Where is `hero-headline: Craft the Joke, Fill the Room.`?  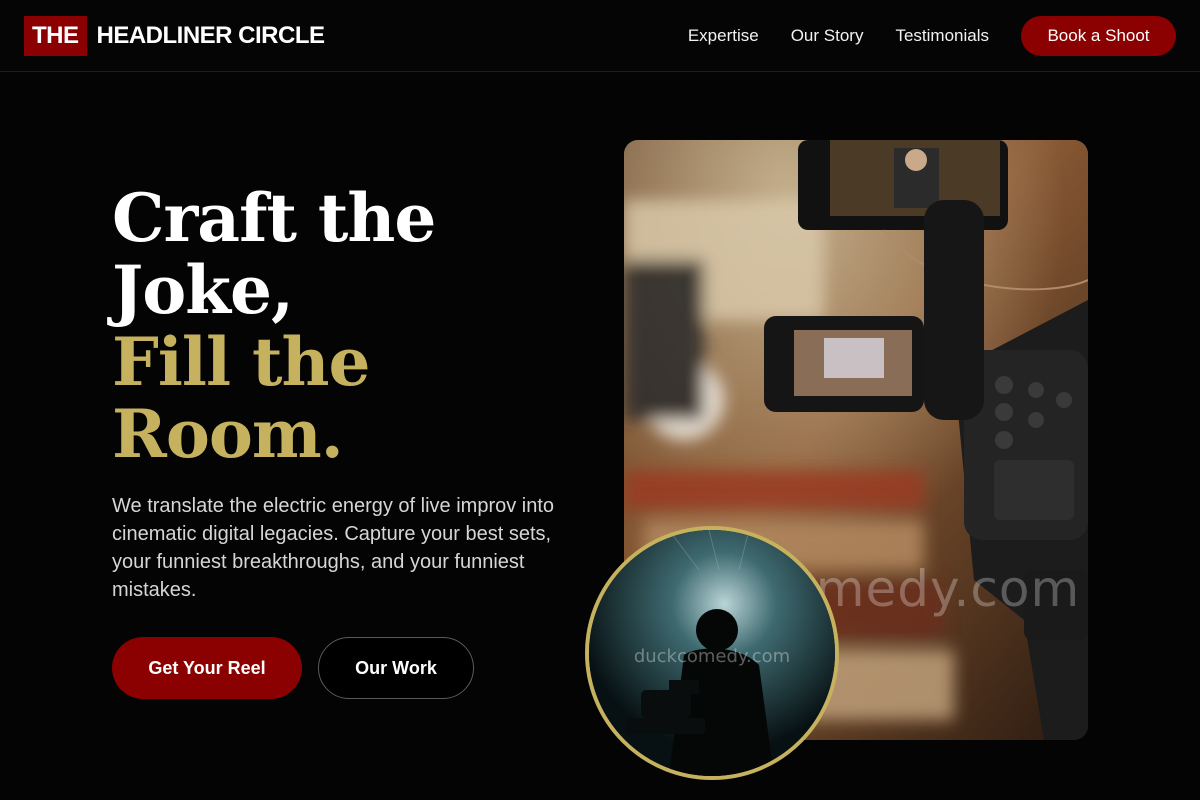 hero-headline: Craft the Joke, Fill the Room. is located at coordinates (274, 326).